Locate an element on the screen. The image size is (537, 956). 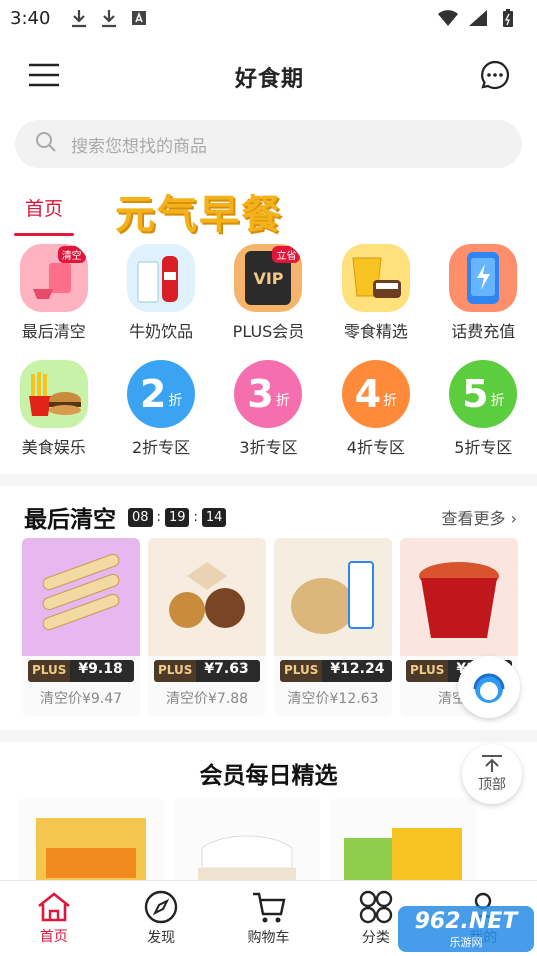
status-time: 3:40 is located at coordinates (30, 18).